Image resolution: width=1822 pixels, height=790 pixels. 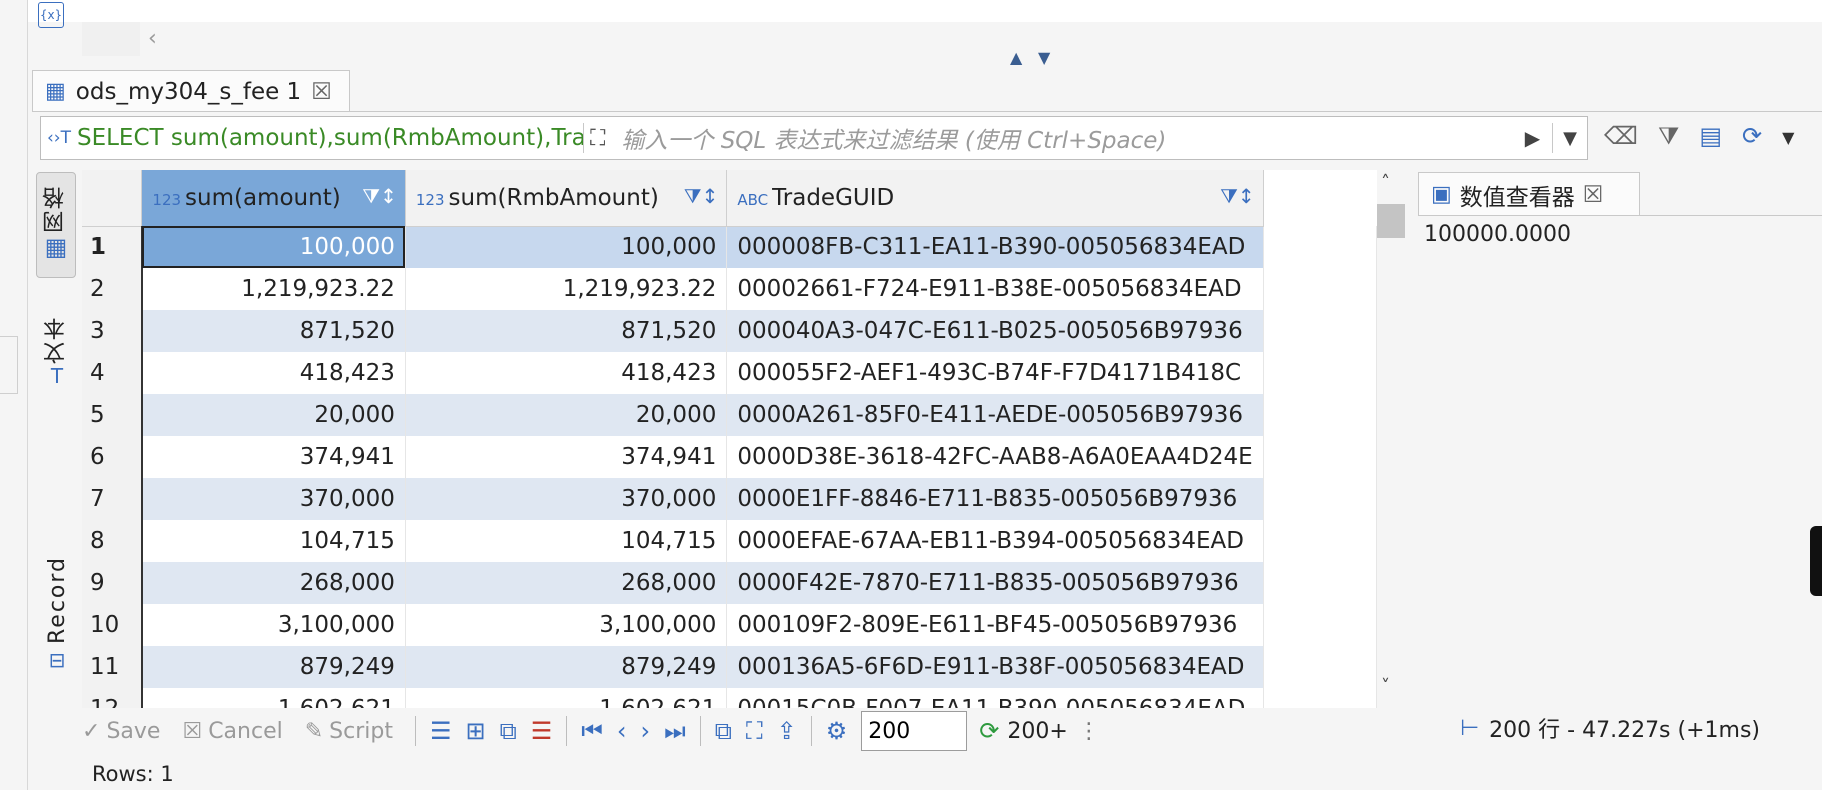 I want to click on more-icon: ⋮, so click(x=1089, y=731).